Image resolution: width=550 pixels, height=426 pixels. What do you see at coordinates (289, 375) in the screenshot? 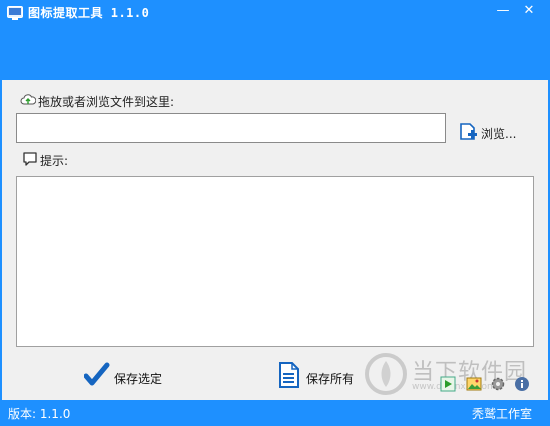
I see `document-icon` at bounding box center [289, 375].